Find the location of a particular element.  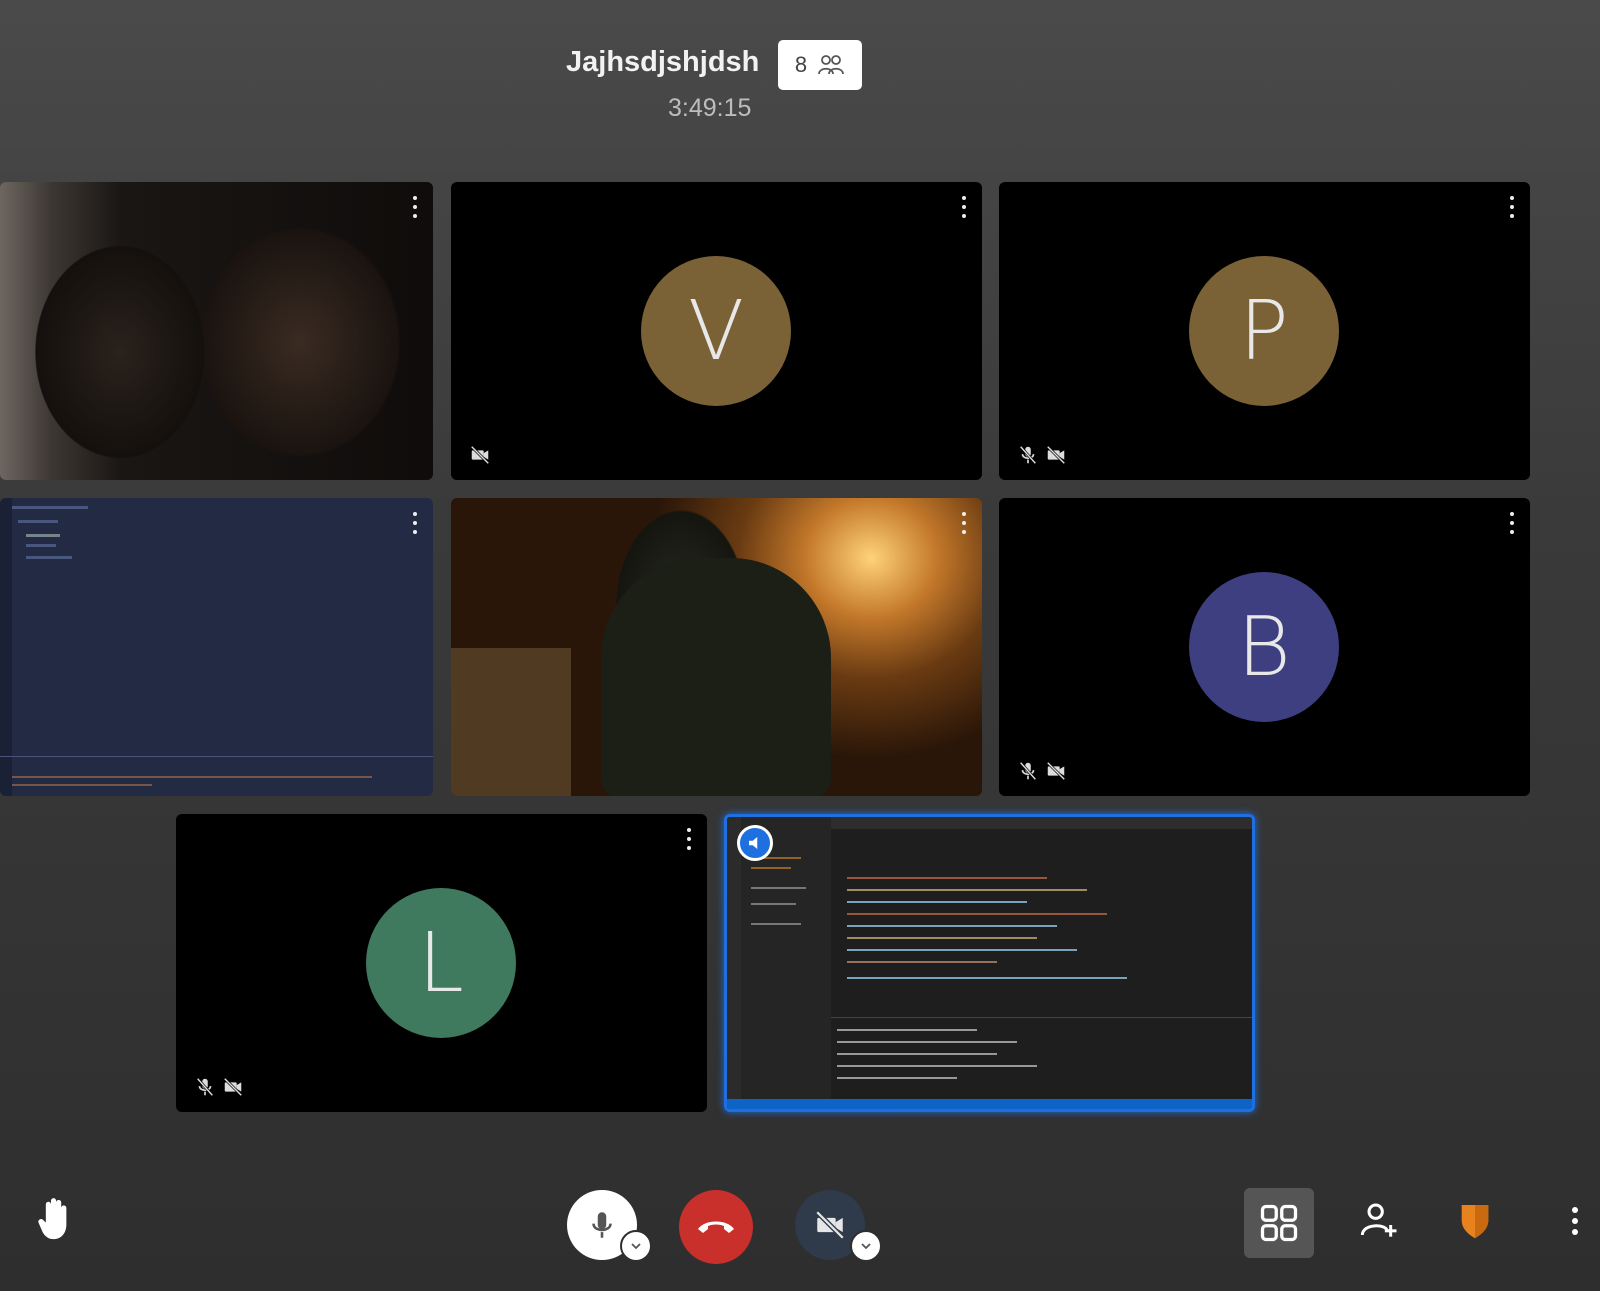

avatar-initial: V is located at coordinates (716, 331).